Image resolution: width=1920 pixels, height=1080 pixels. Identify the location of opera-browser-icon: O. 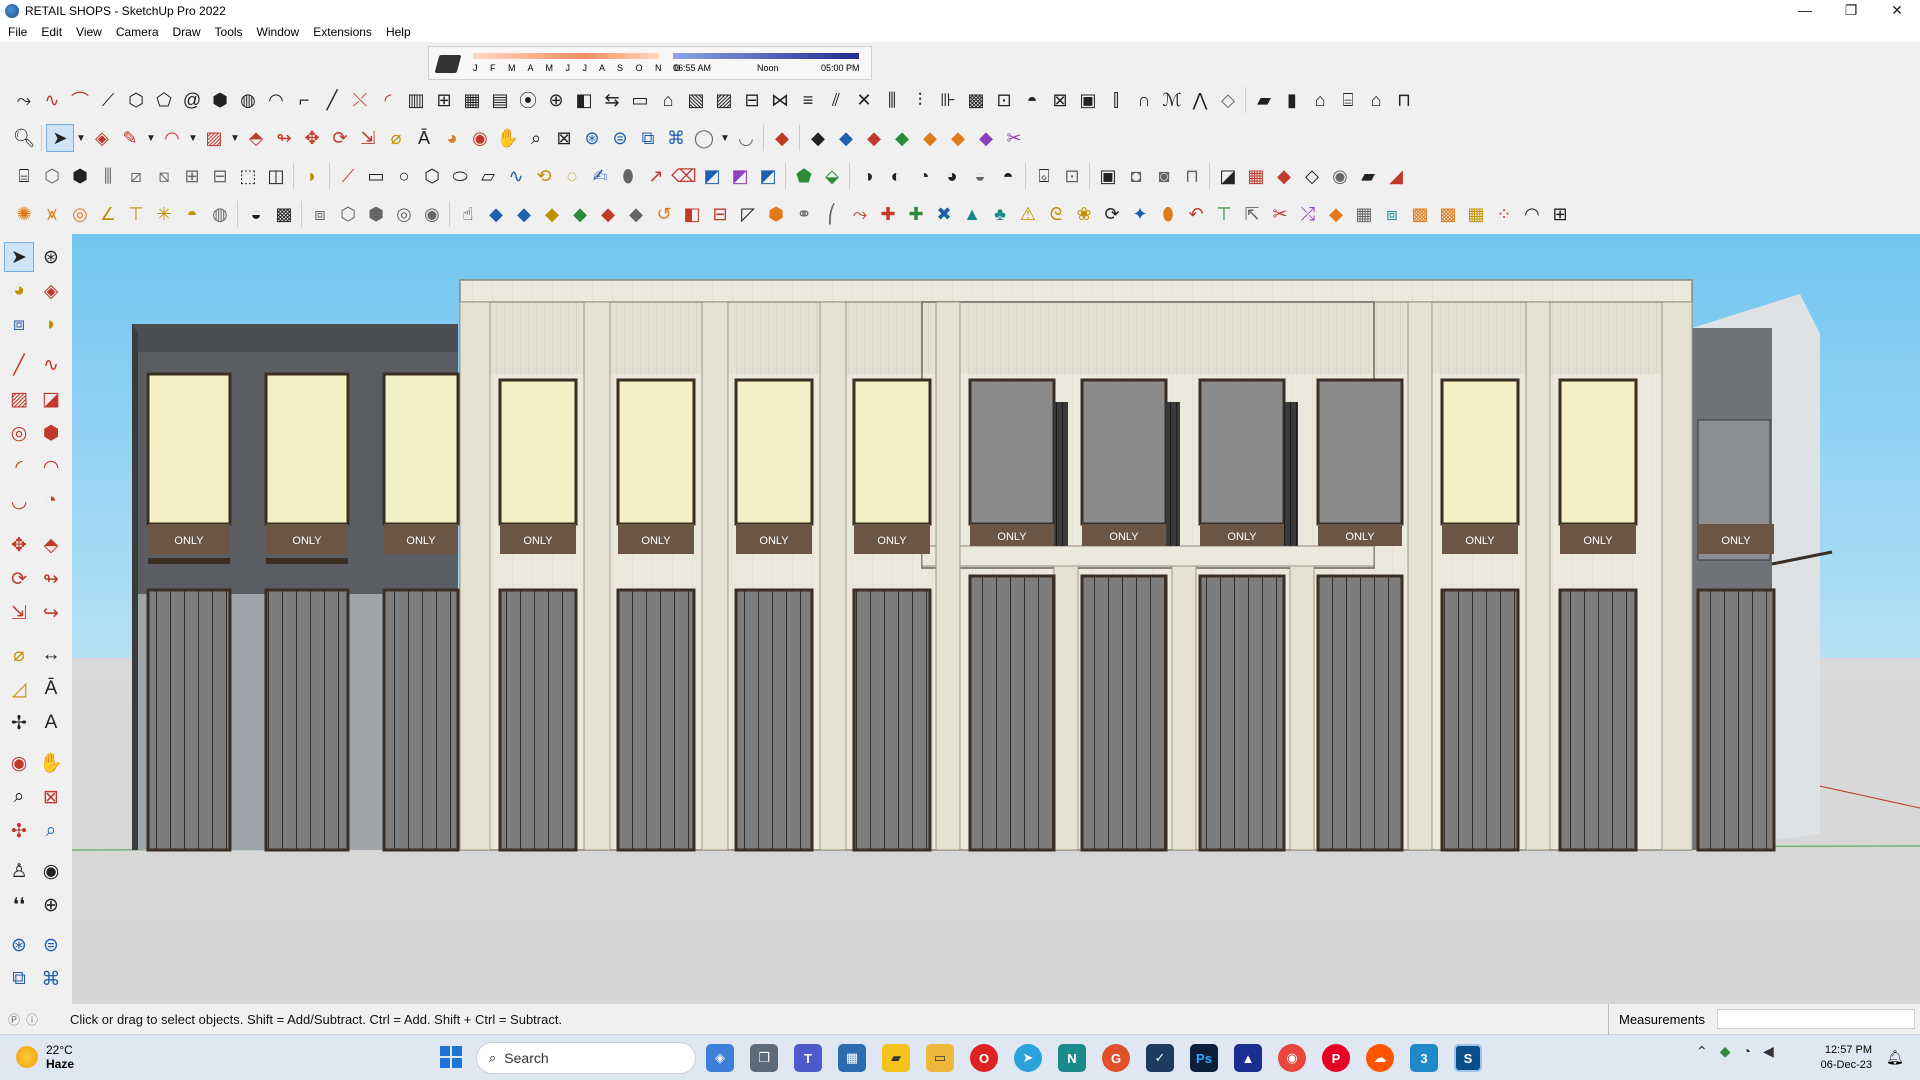
(984, 1058).